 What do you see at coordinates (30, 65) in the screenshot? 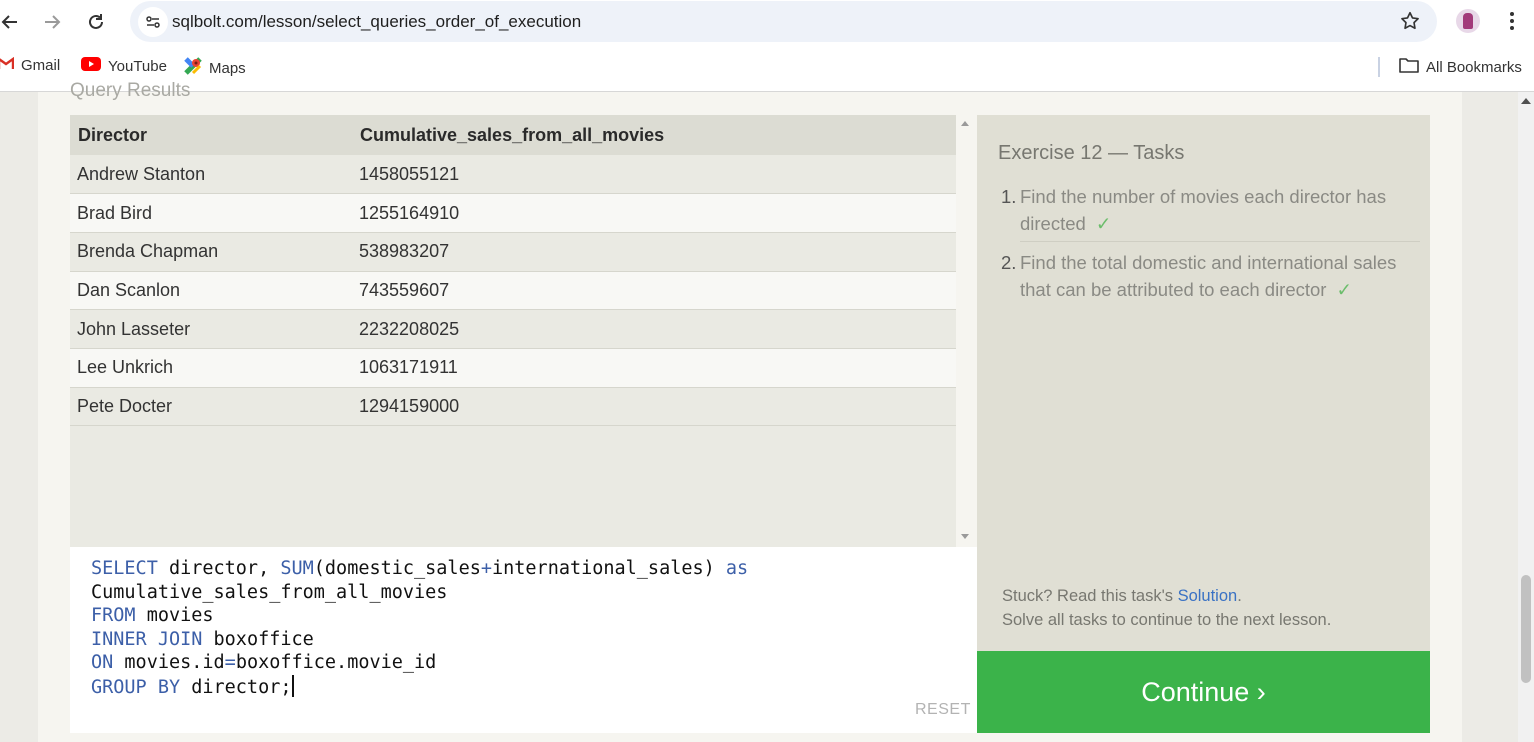
I see `bookmark-gmail: Gmail` at bounding box center [30, 65].